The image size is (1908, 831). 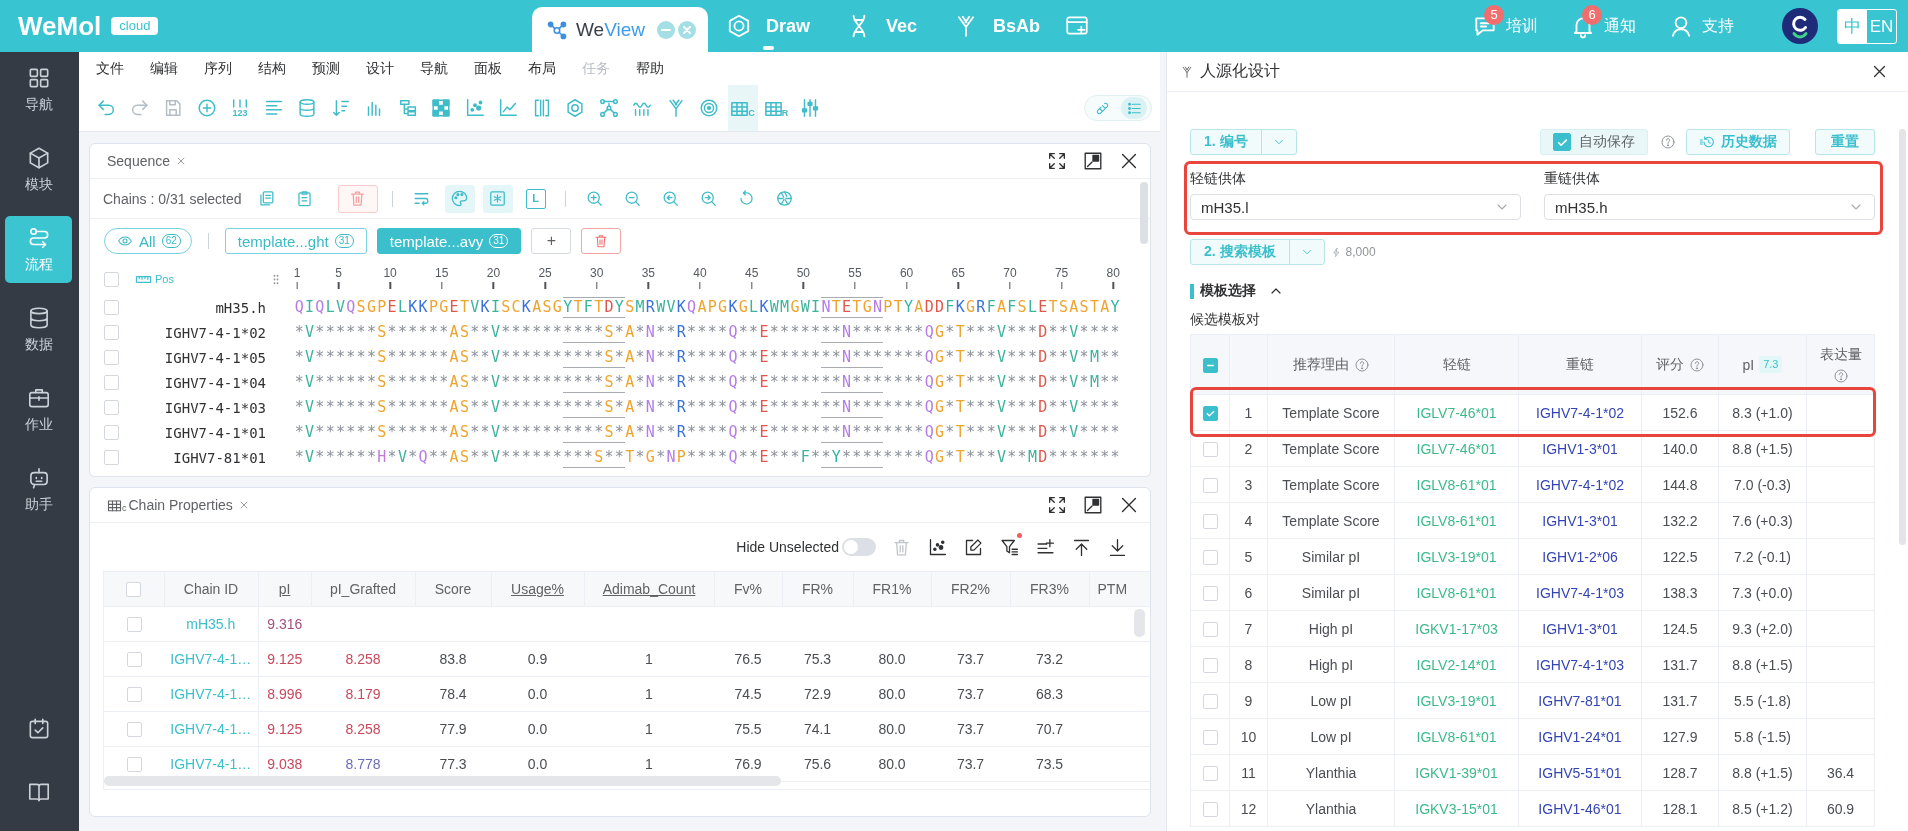 What do you see at coordinates (38, 409) in the screenshot?
I see `sidebar-item: 作业` at bounding box center [38, 409].